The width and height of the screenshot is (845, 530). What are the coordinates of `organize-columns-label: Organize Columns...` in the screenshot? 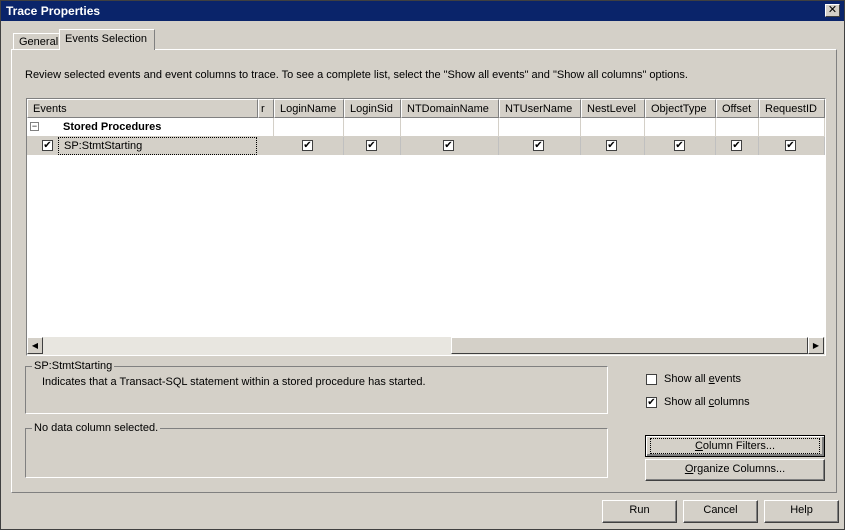 It's located at (735, 469).